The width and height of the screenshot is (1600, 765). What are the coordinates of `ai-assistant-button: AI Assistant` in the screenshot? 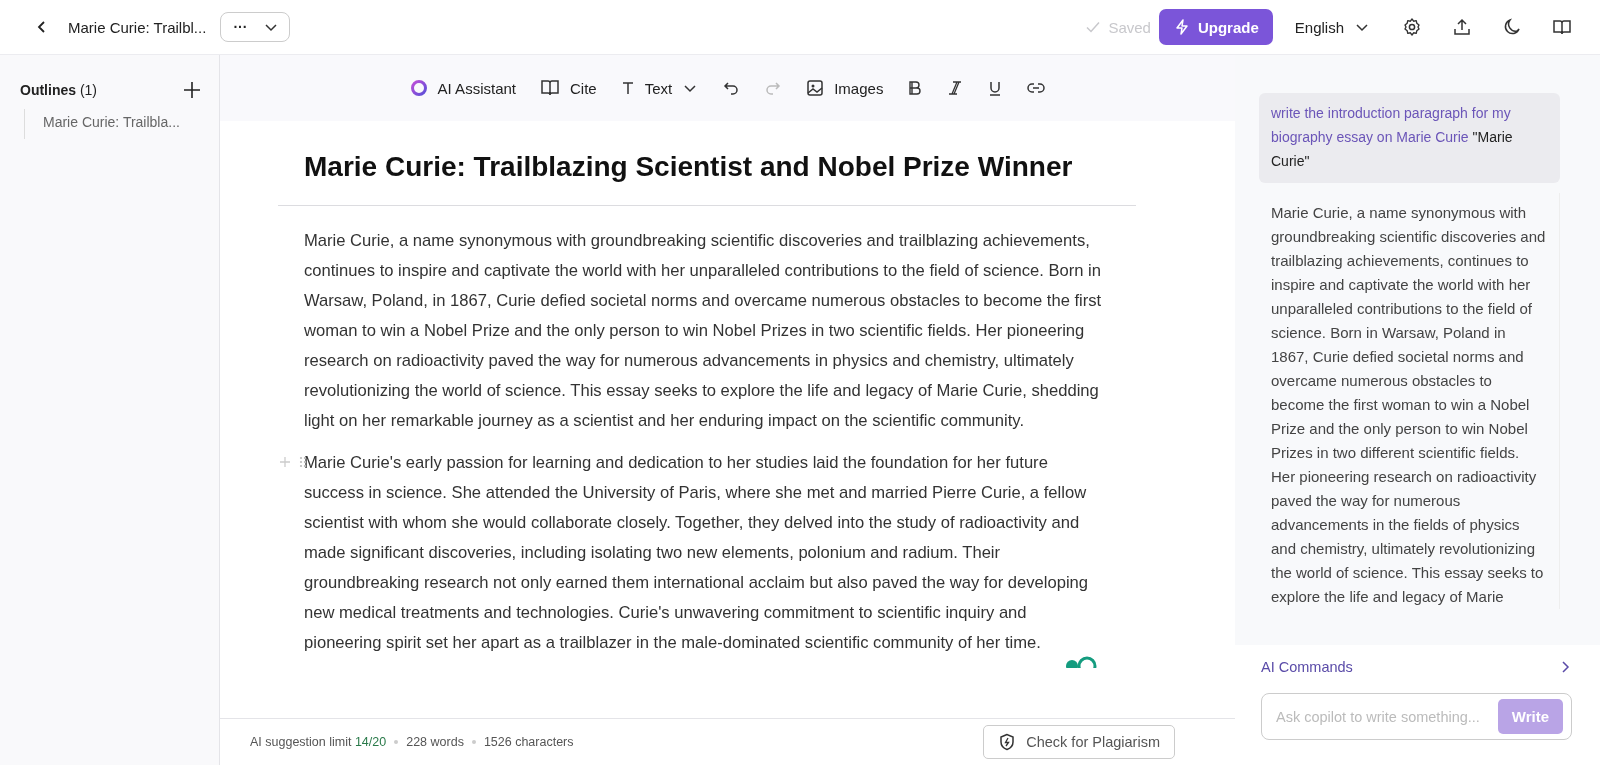 It's located at (462, 88).